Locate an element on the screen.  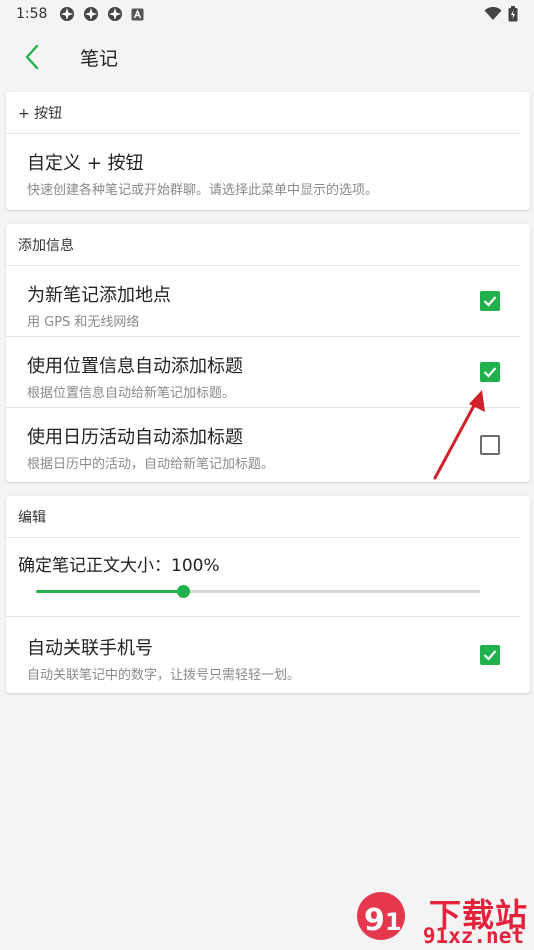
row-title: 使用位置信息自动添加标题 is located at coordinates (135, 366).